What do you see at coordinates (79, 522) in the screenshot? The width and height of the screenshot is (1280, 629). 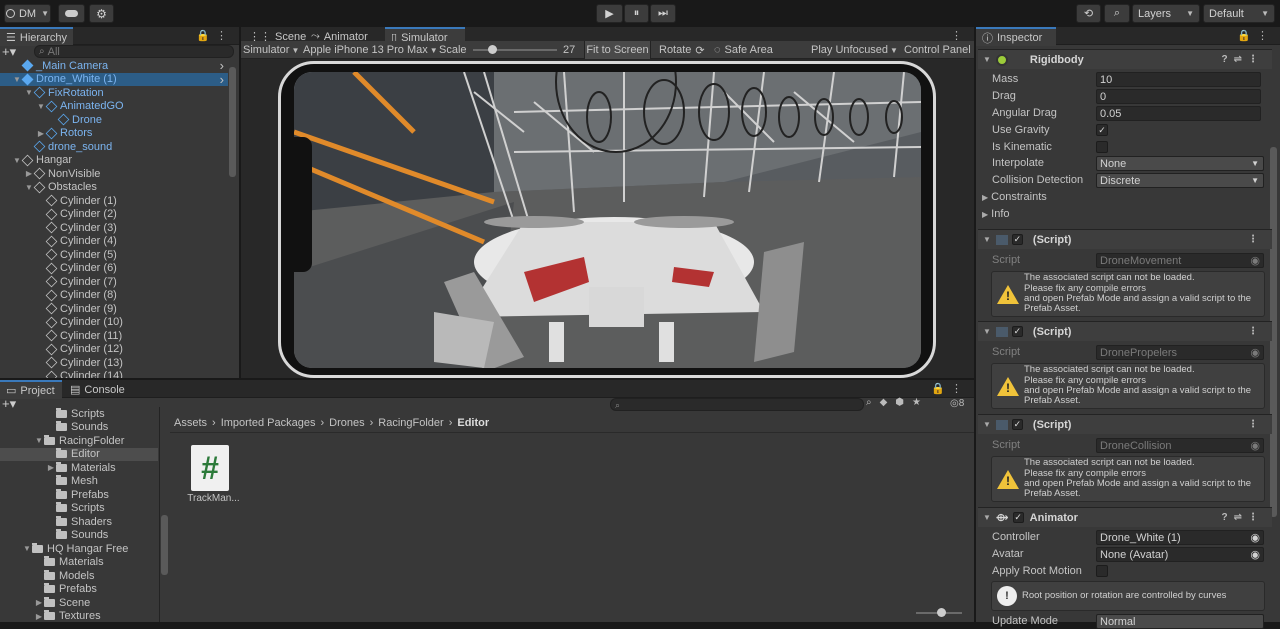 I see `project-folder-item: Shaders` at bounding box center [79, 522].